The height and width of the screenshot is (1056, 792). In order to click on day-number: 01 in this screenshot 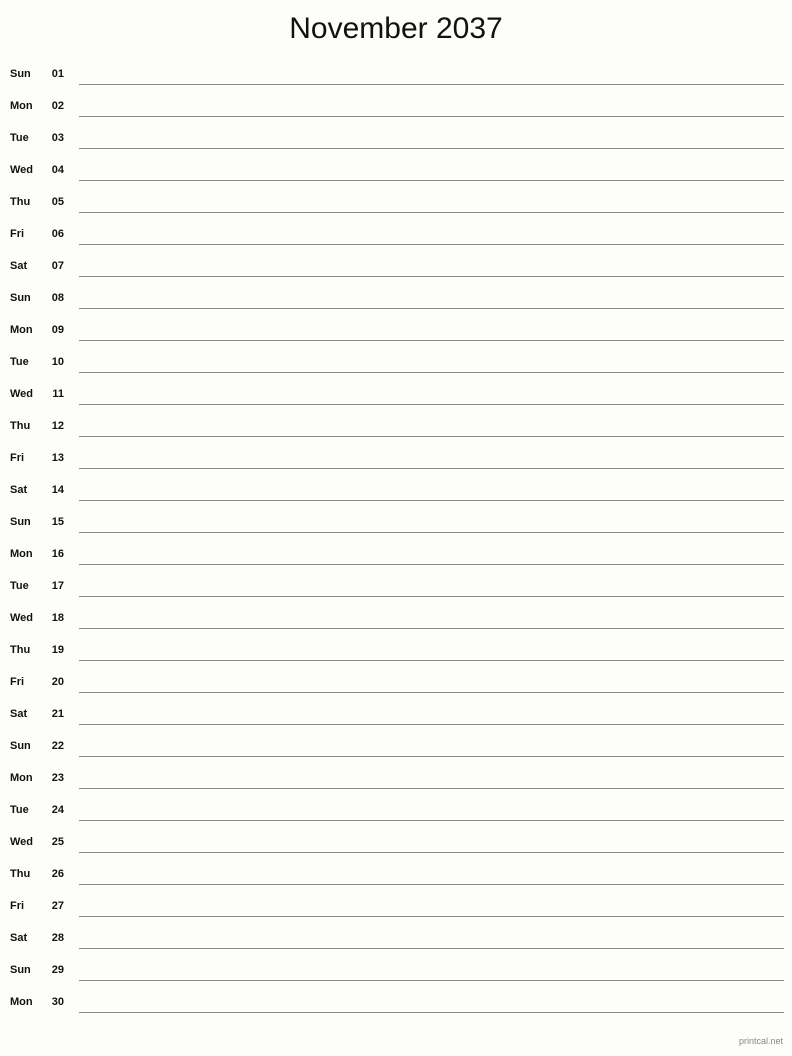, I will do `click(57, 74)`.